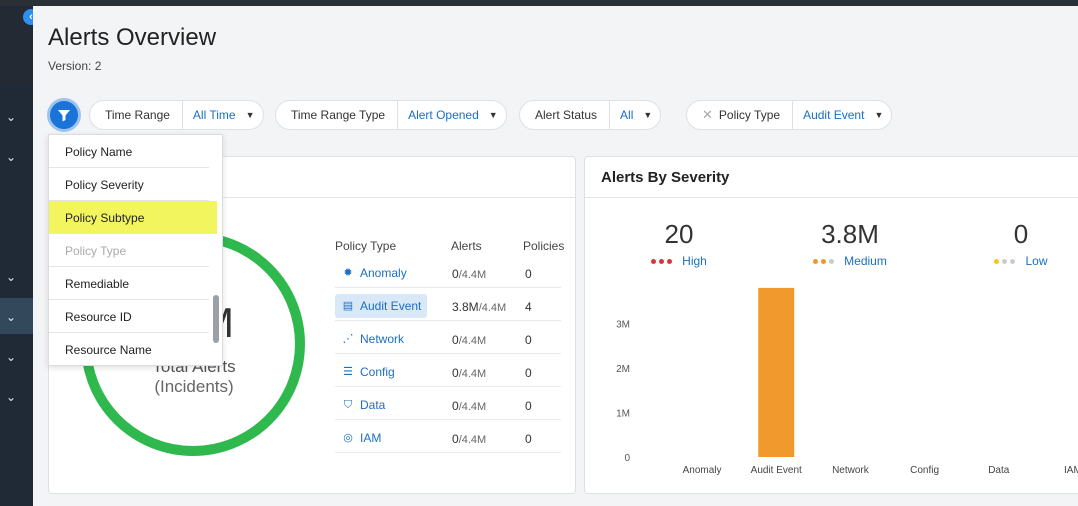 The image size is (1078, 506). Describe the element at coordinates (371, 438) in the screenshot. I see `policy-type-label: IAM` at that location.